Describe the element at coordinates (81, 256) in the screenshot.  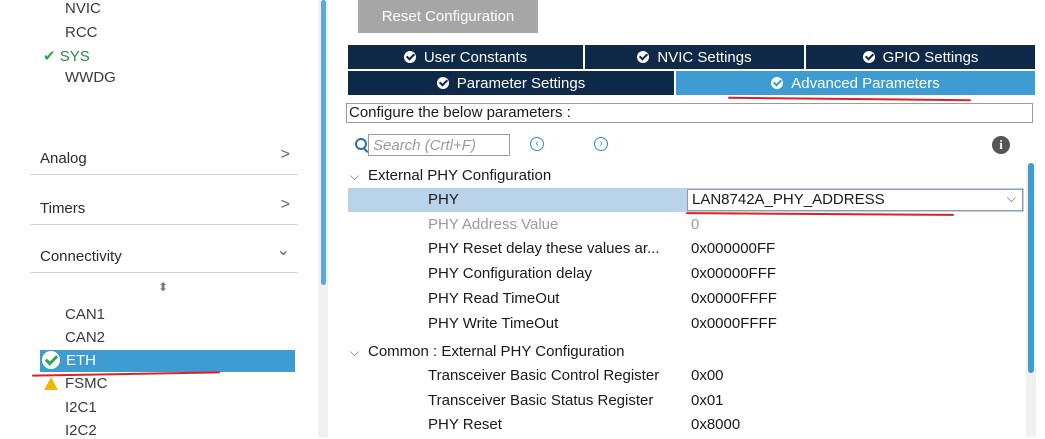
I see `category-label: Connectivity` at that location.